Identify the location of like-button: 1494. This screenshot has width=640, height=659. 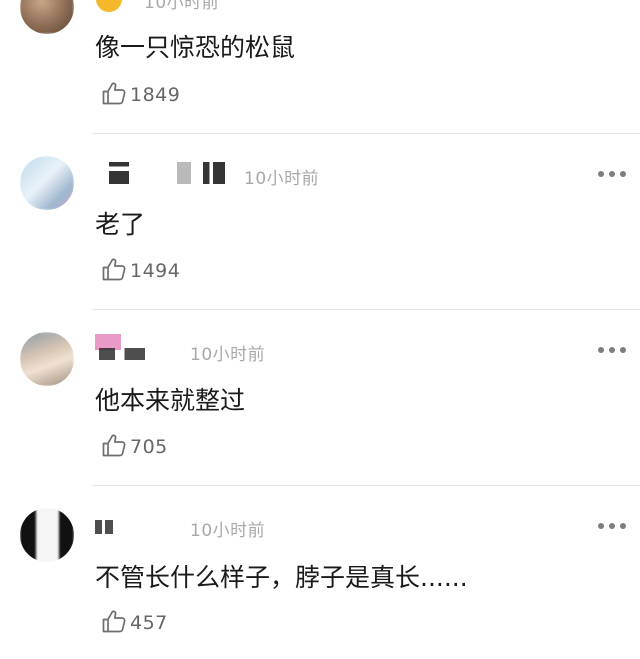
(140, 271).